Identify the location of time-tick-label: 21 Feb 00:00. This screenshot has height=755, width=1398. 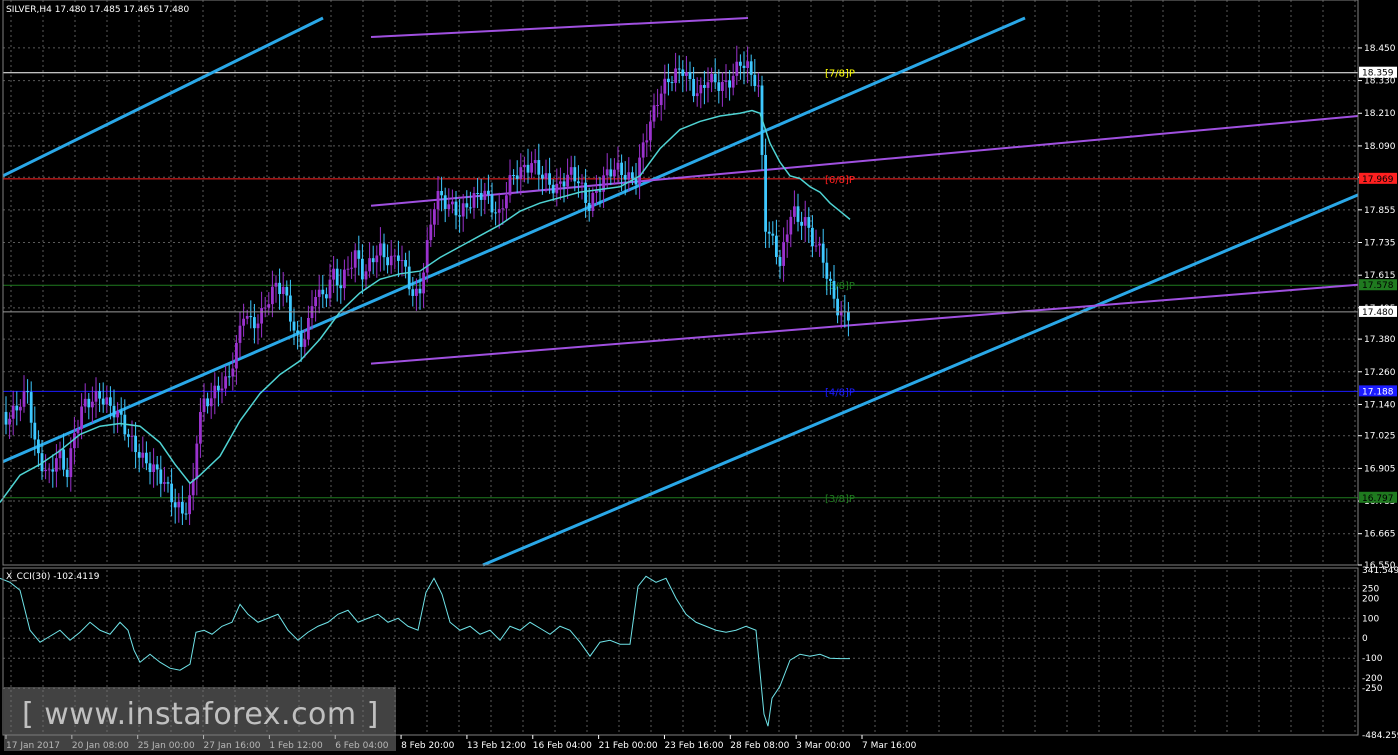
(628, 746).